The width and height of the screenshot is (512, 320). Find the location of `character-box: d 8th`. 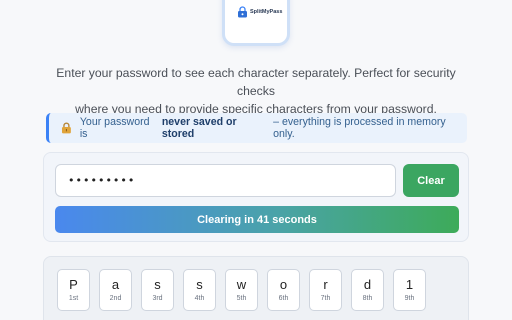

character-box: d 8th is located at coordinates (367, 290).